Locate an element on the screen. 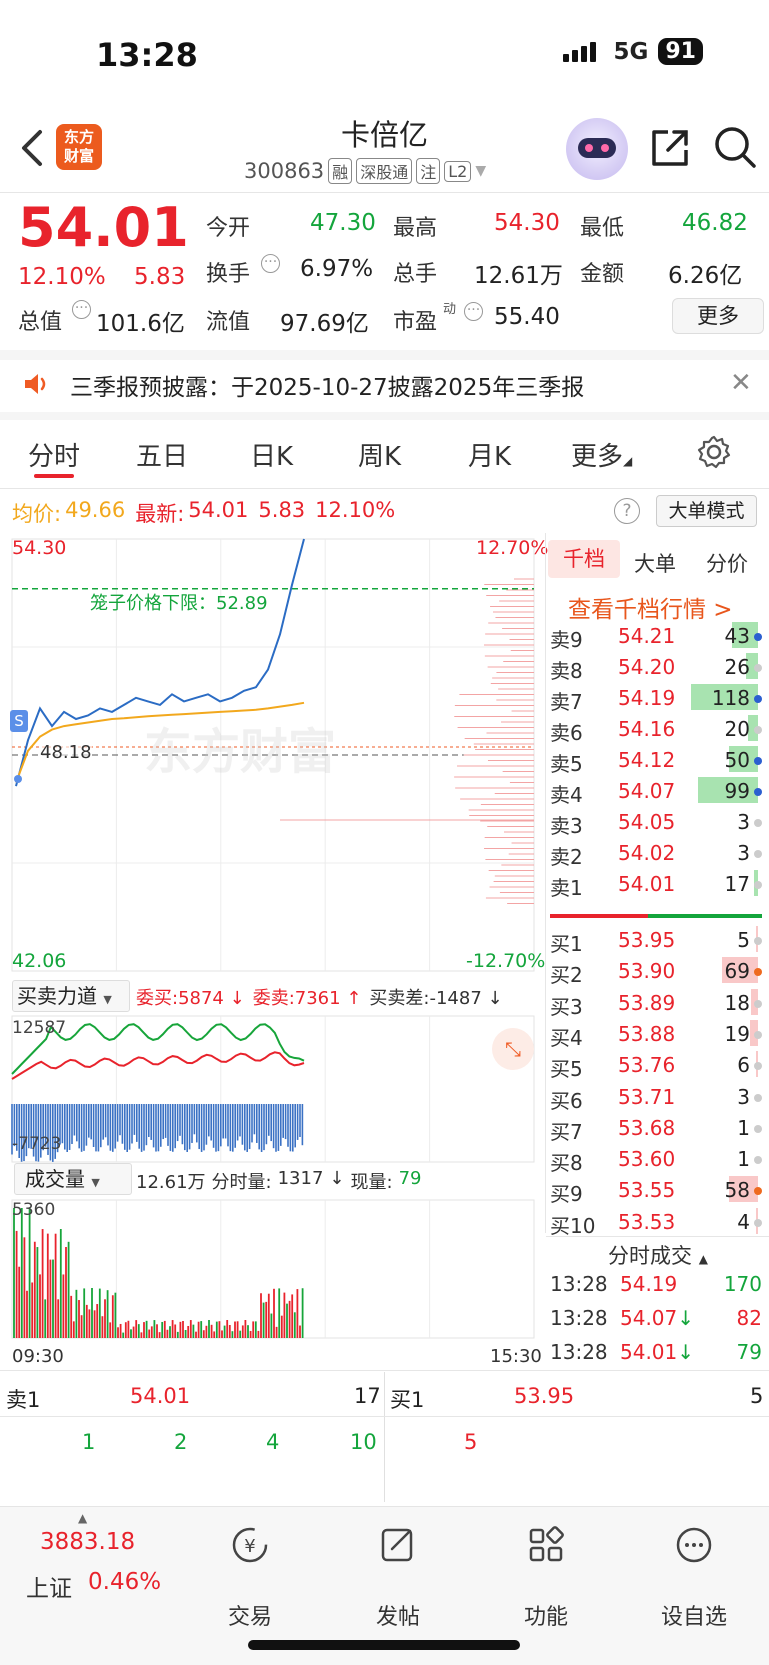 This screenshot has width=769, height=1665. open-label: 今开 is located at coordinates (228, 228).